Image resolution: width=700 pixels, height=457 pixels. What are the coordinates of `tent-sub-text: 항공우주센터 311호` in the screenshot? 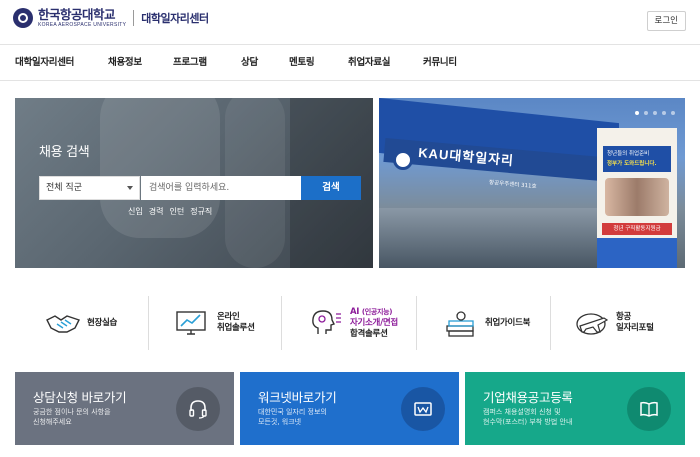 It's located at (512, 185).